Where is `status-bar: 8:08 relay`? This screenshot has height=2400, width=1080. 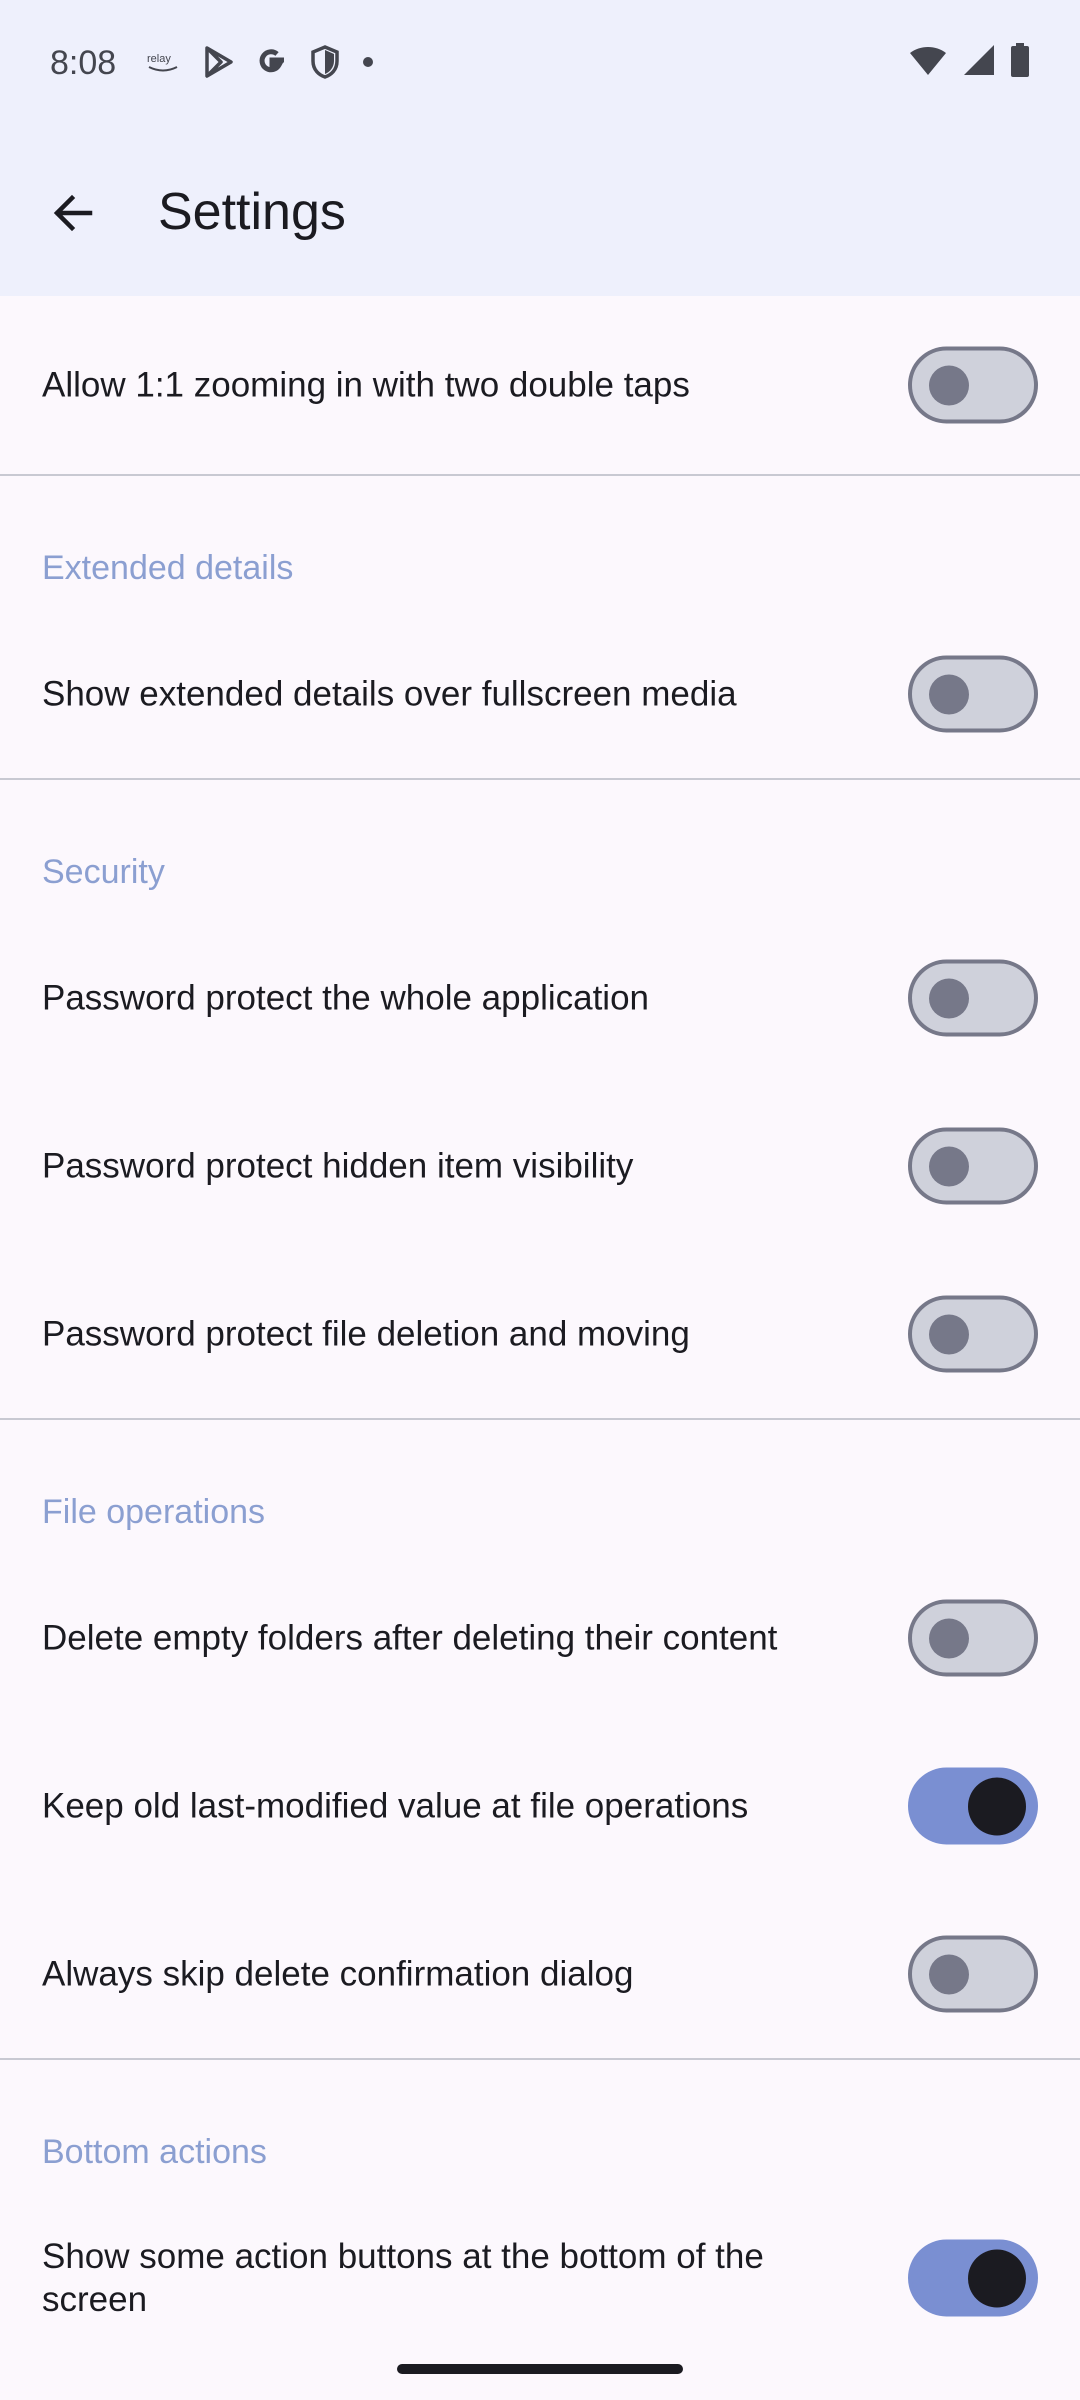
status-bar: 8:08 relay is located at coordinates (540, 65).